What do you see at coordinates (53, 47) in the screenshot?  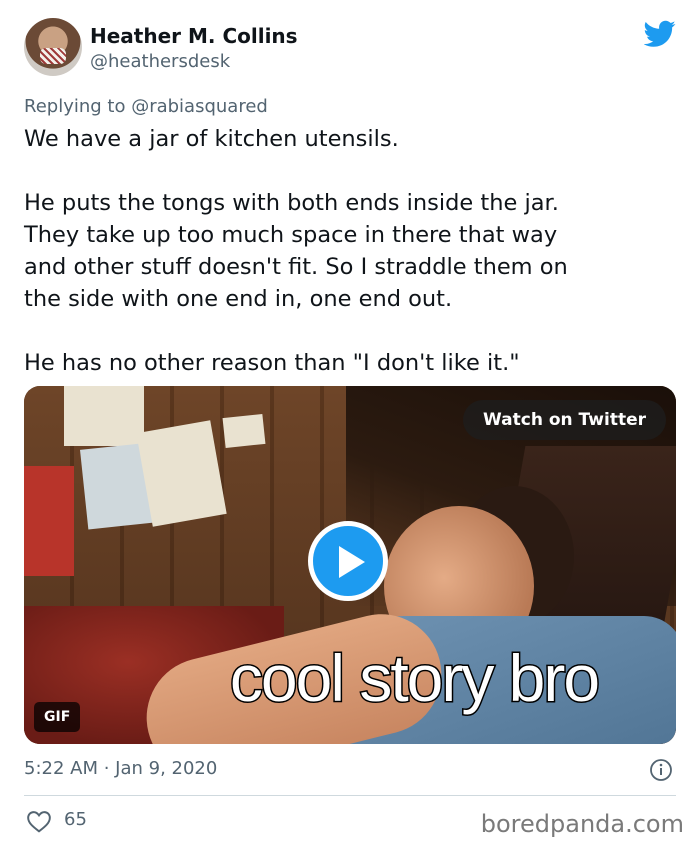 I see `avatar` at bounding box center [53, 47].